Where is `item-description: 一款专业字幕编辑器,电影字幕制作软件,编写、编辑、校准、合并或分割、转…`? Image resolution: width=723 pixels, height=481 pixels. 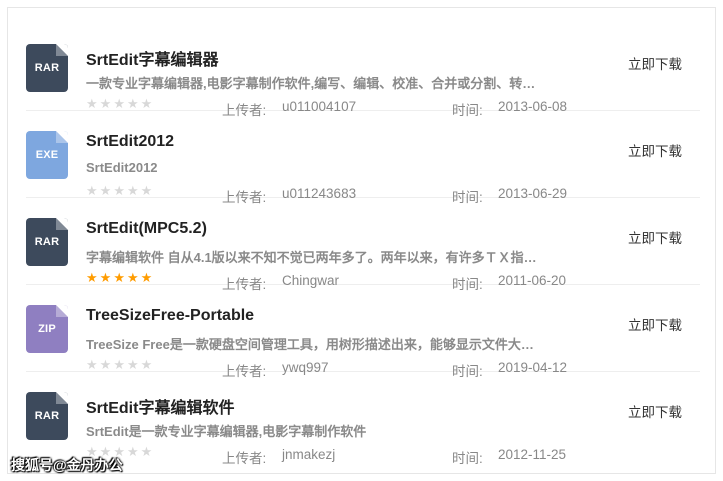
item-description: 一款专业字幕编辑器,电影字幕制作软件,编写、编辑、校准、合并或分割、转… is located at coordinates (311, 83).